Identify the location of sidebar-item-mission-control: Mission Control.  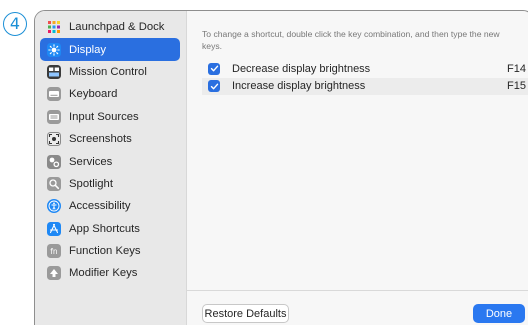
(110, 72).